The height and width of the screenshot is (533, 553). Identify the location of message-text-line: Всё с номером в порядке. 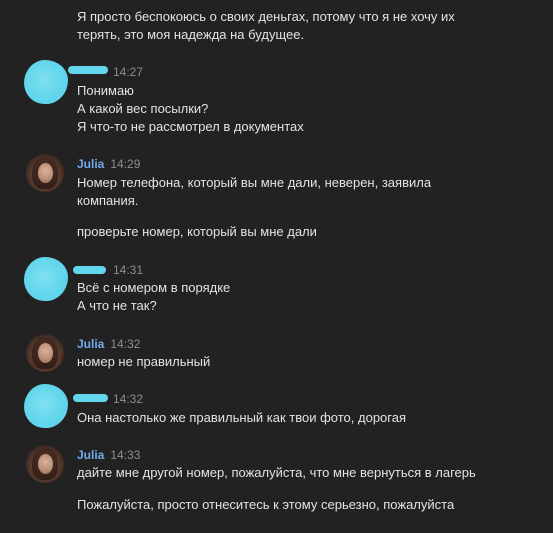
(154, 287).